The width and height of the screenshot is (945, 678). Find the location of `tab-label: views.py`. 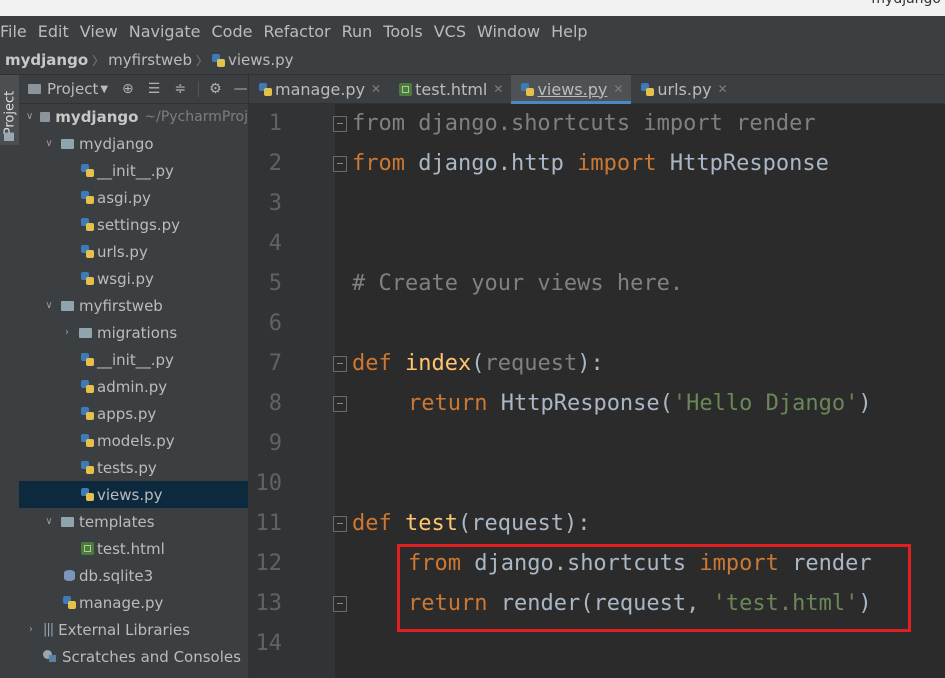

tab-label: views.py is located at coordinates (572, 89).